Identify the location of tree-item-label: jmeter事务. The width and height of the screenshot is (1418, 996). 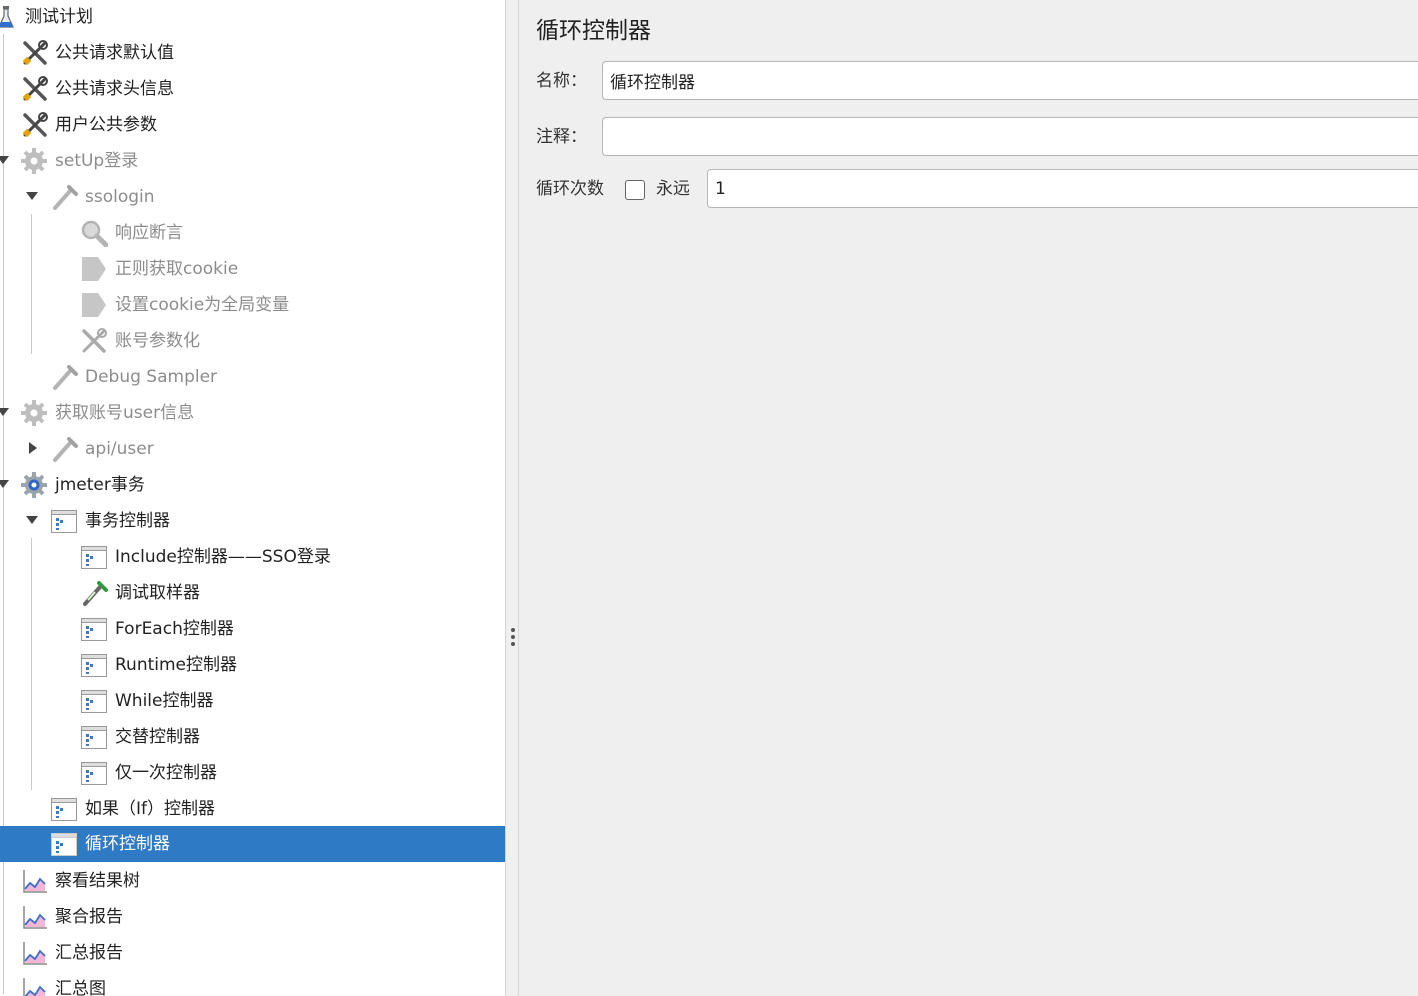
(100, 485).